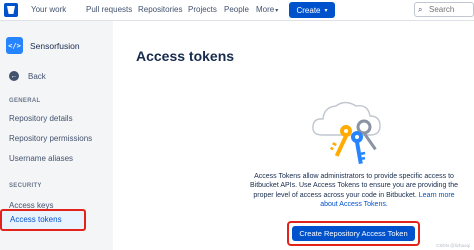 Image resolution: width=474 pixels, height=250 pixels. I want to click on repo-avatar-icon: </>, so click(14, 45).